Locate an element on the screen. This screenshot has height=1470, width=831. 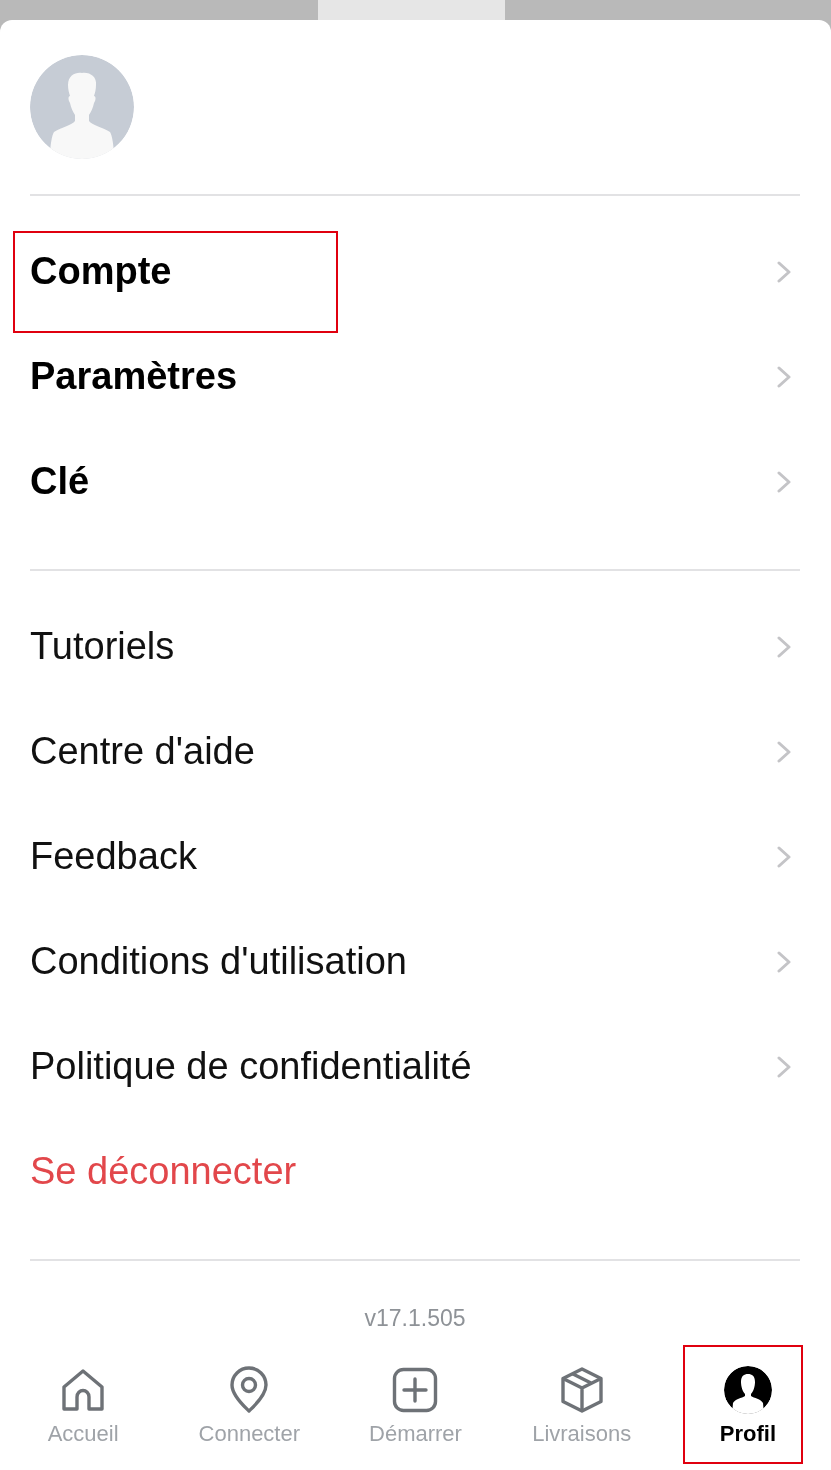
menu-item: Se déconnecter is located at coordinates (415, 1171).